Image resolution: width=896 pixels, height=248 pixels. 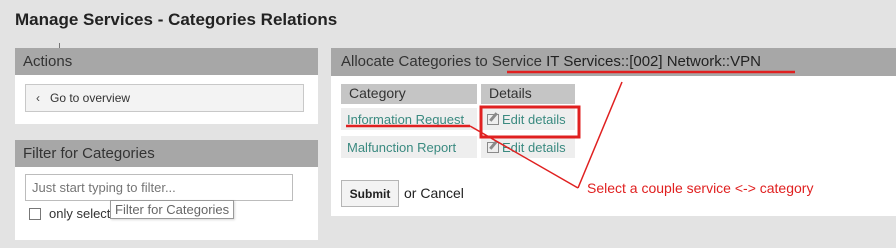 What do you see at coordinates (409, 119) in the screenshot?
I see `category-link: Information Request` at bounding box center [409, 119].